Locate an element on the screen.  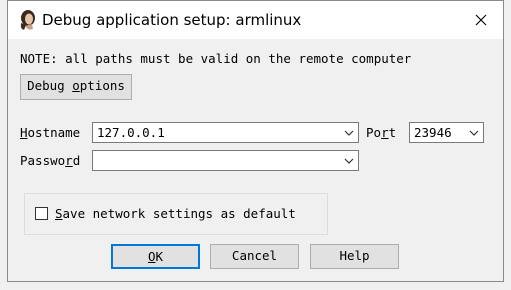
port-mnemonic: r is located at coordinates (385, 132).